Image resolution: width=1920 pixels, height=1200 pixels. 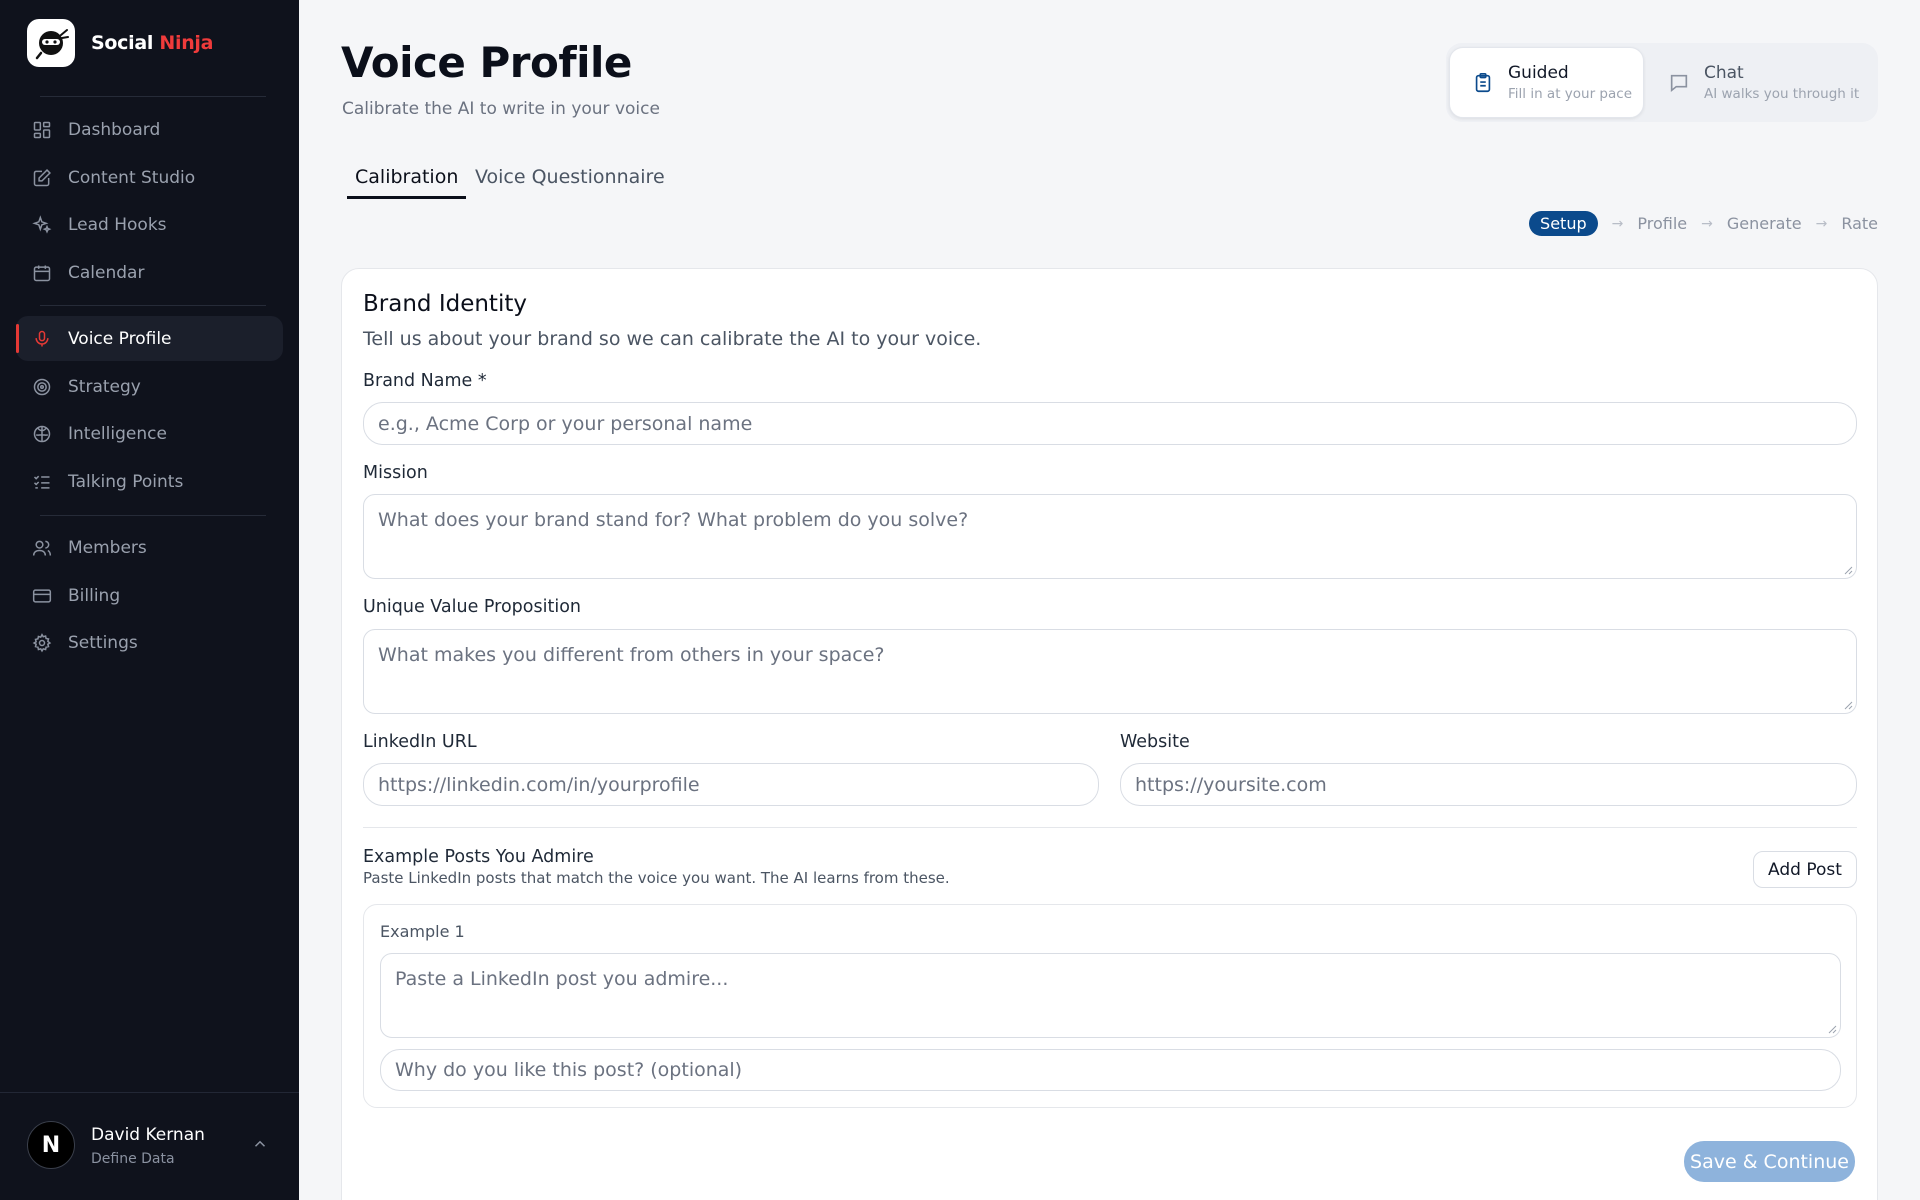 What do you see at coordinates (1570, 94) in the screenshot?
I see `mode-desc: Fill in at your pace` at bounding box center [1570, 94].